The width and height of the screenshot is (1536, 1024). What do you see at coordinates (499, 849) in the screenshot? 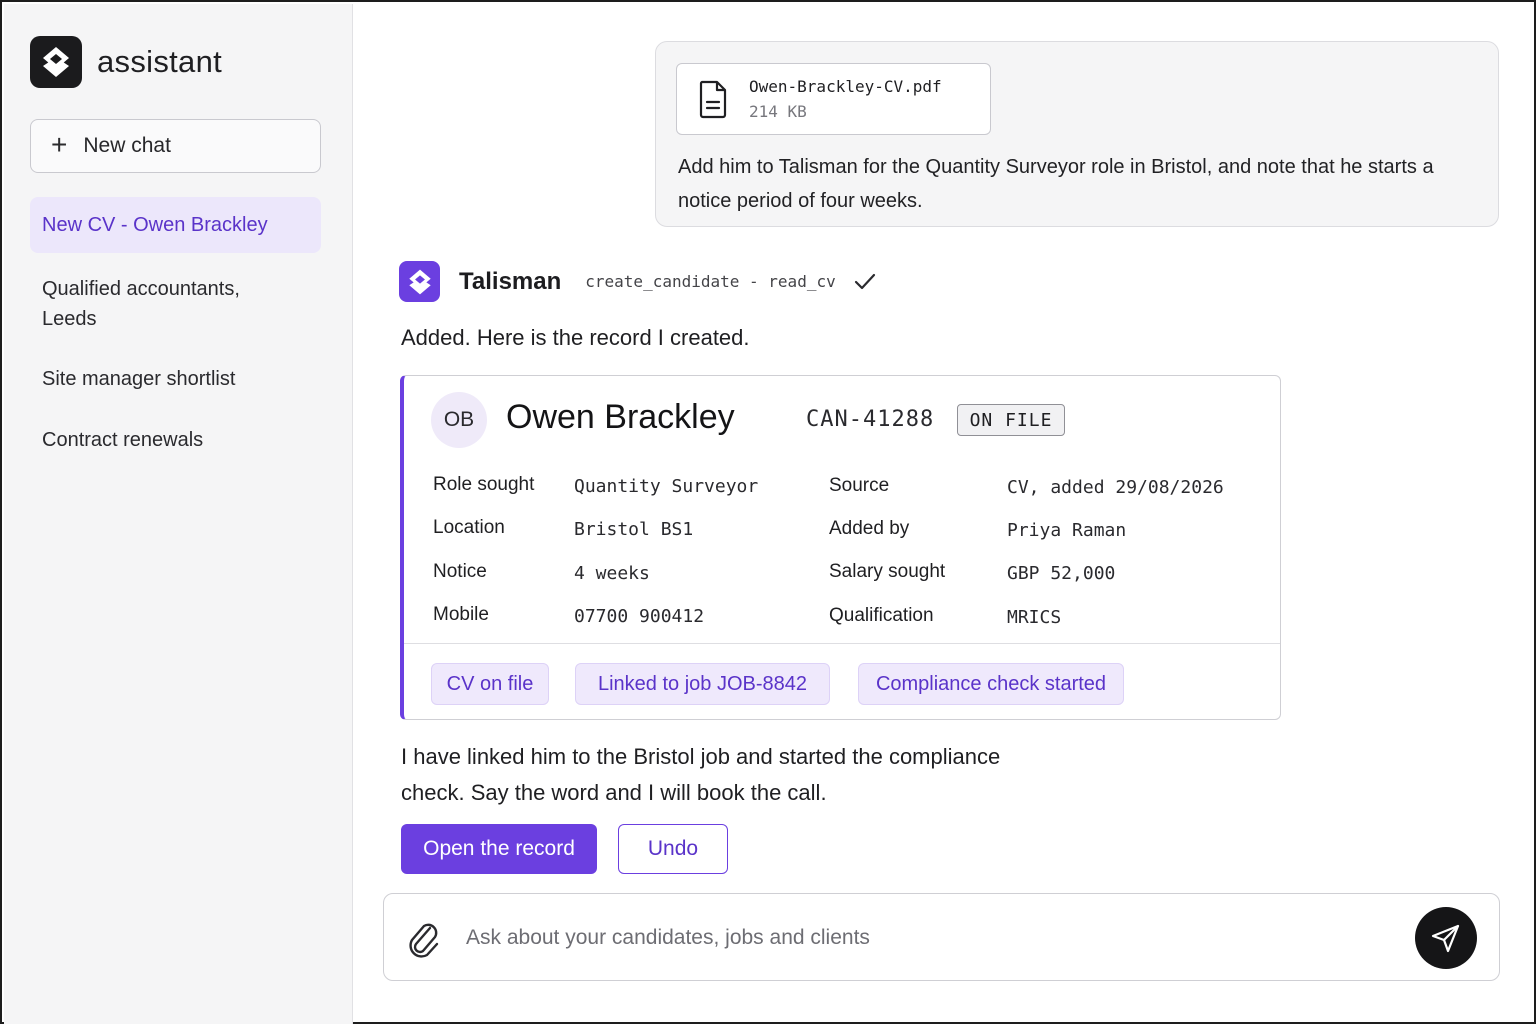
I see `open-record-button: Open the record` at bounding box center [499, 849].